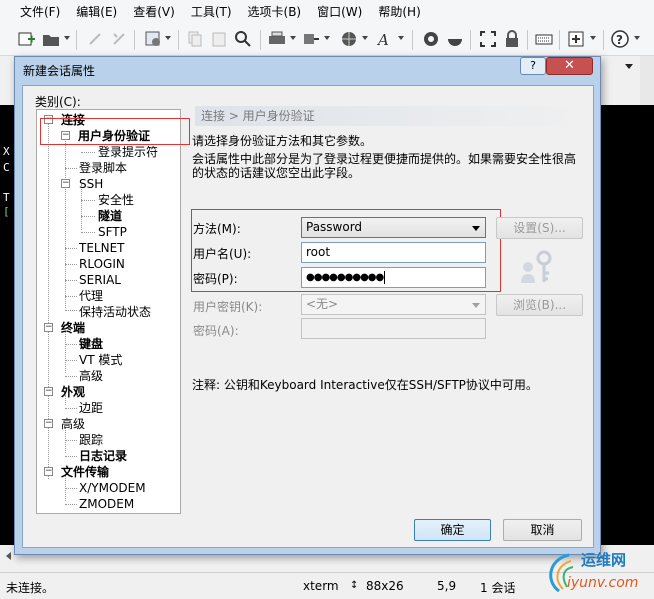  What do you see at coordinates (115, 312) in the screenshot?
I see `tree-item-keep-alive: 保持活动状态` at bounding box center [115, 312].